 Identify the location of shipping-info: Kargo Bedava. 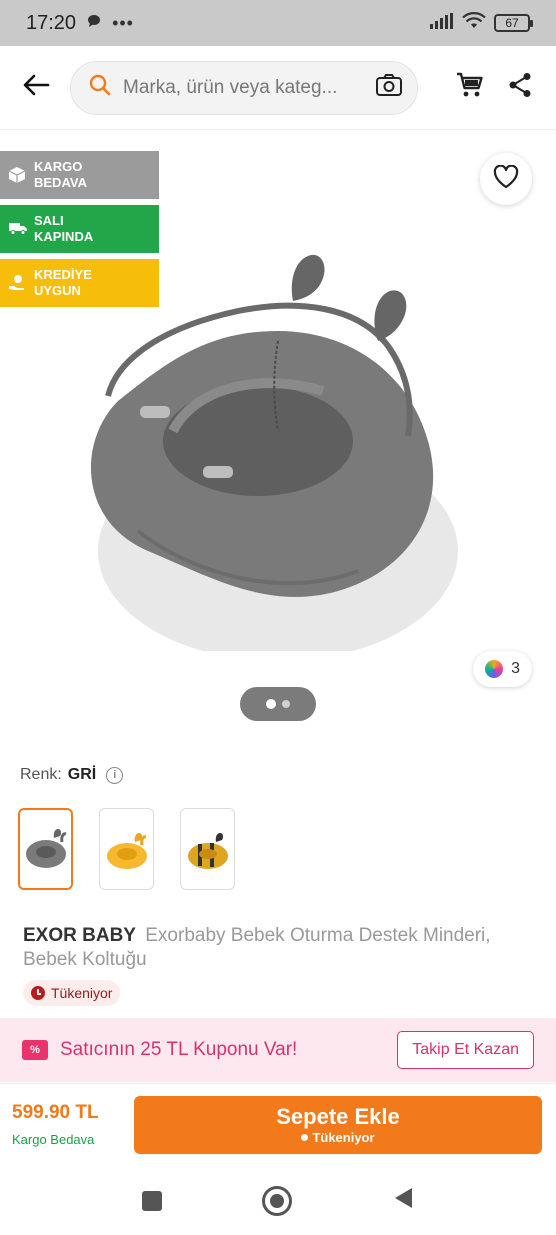
(53, 1139).